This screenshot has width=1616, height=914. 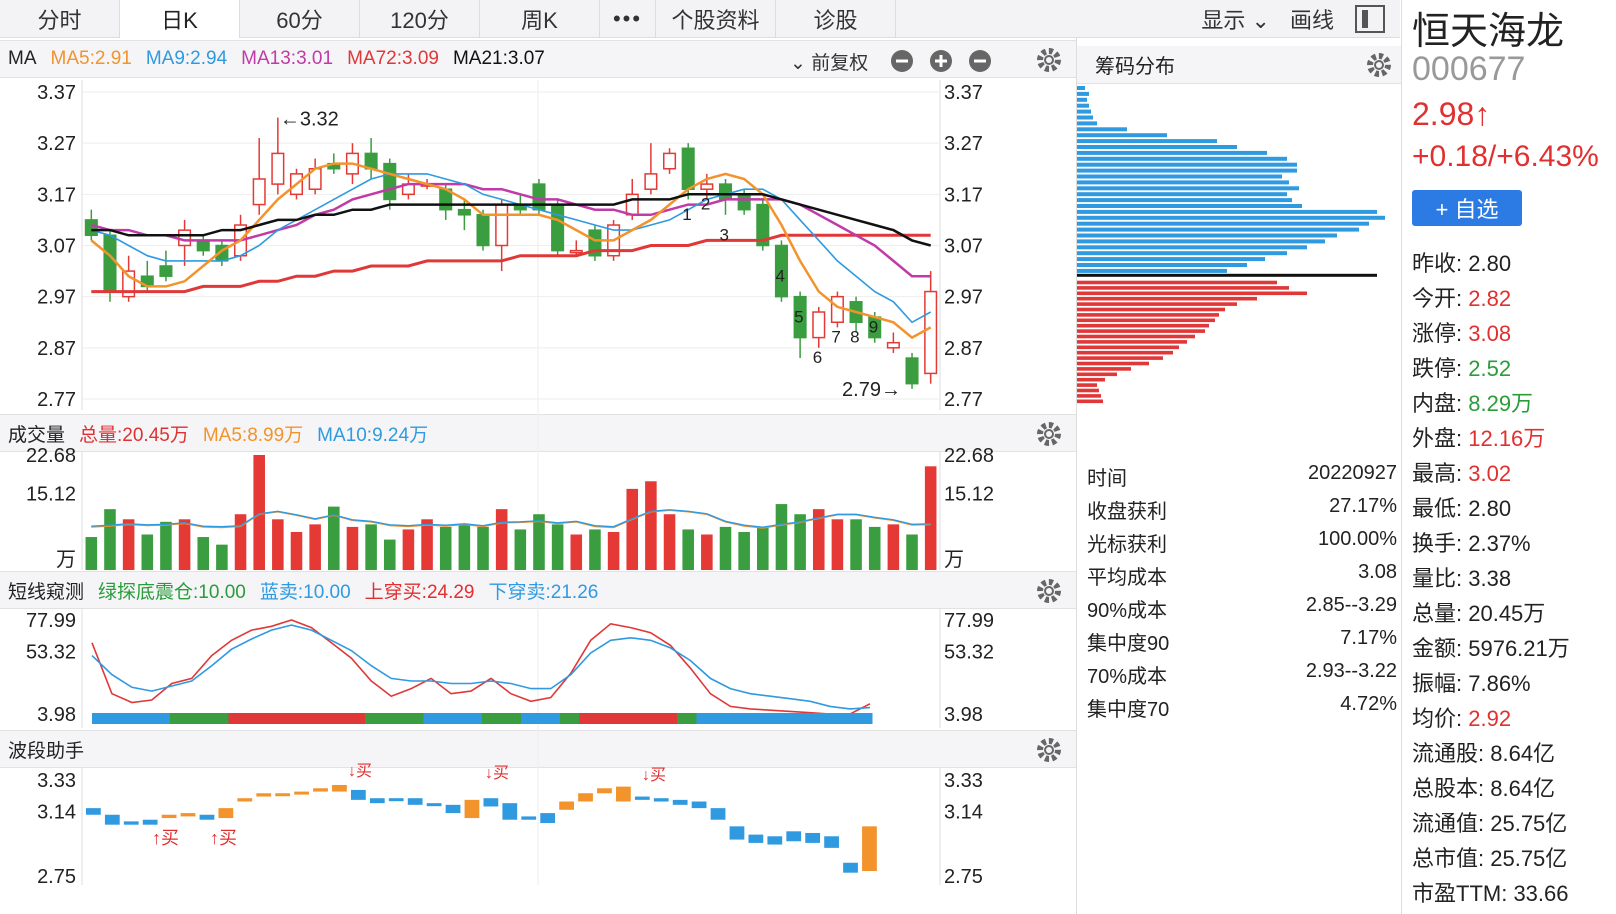 What do you see at coordinates (1107, 479) in the screenshot?
I see `chip-stat-label: 时间` at bounding box center [1107, 479].